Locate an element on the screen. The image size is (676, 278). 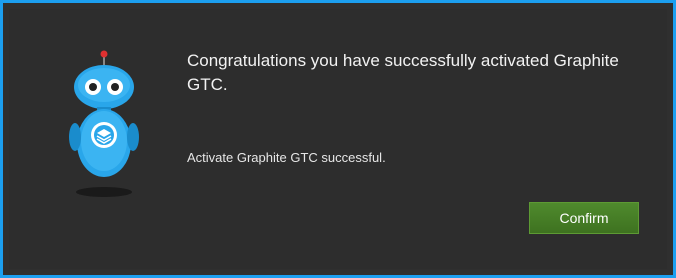
dialog-detail-text: Activate Graphite GTC successful. is located at coordinates (286, 157).